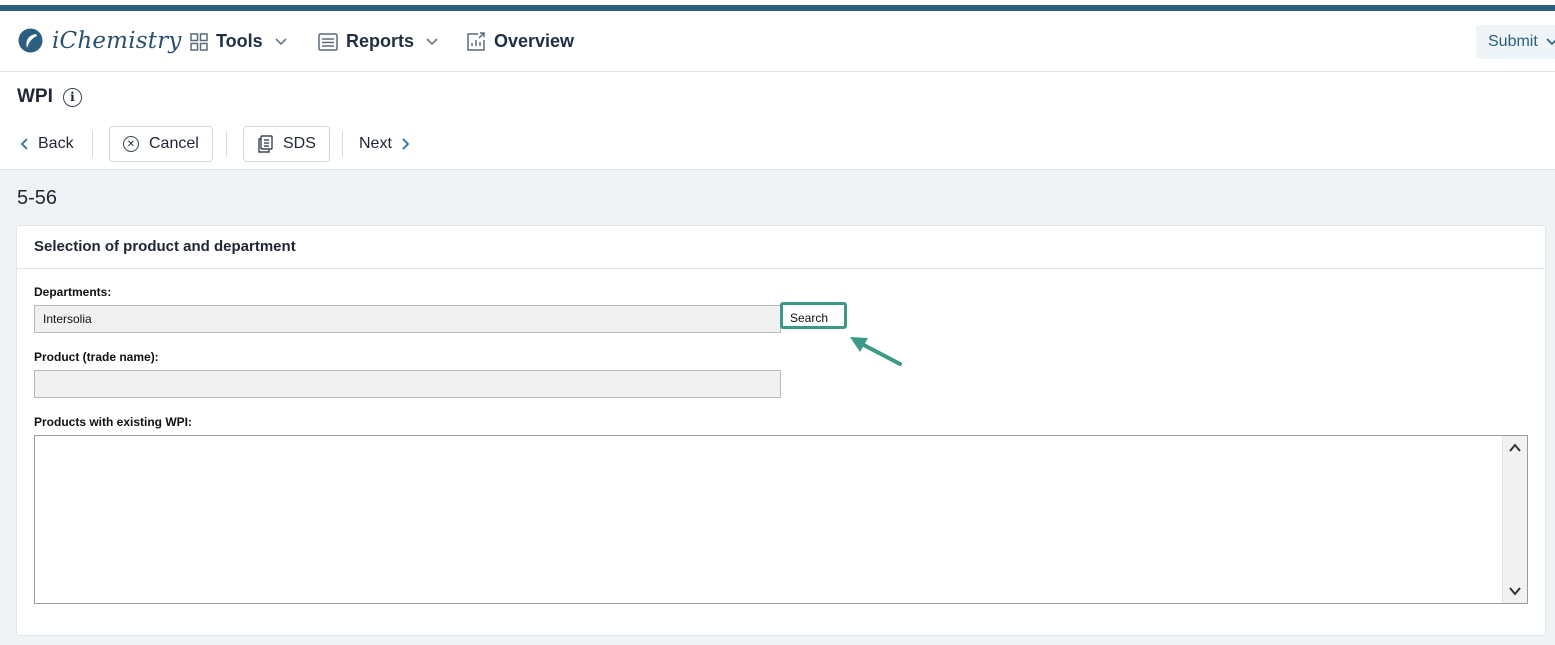 The height and width of the screenshot is (645, 1555). Describe the element at coordinates (1515, 448) in the screenshot. I see `scroll-up-icon` at that location.